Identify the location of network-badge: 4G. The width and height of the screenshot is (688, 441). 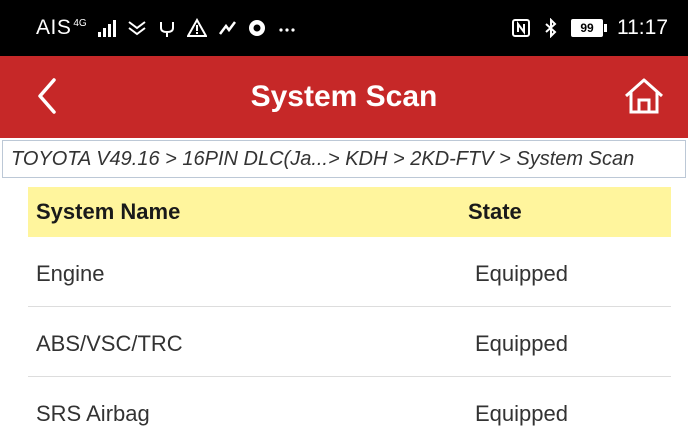
(80, 23).